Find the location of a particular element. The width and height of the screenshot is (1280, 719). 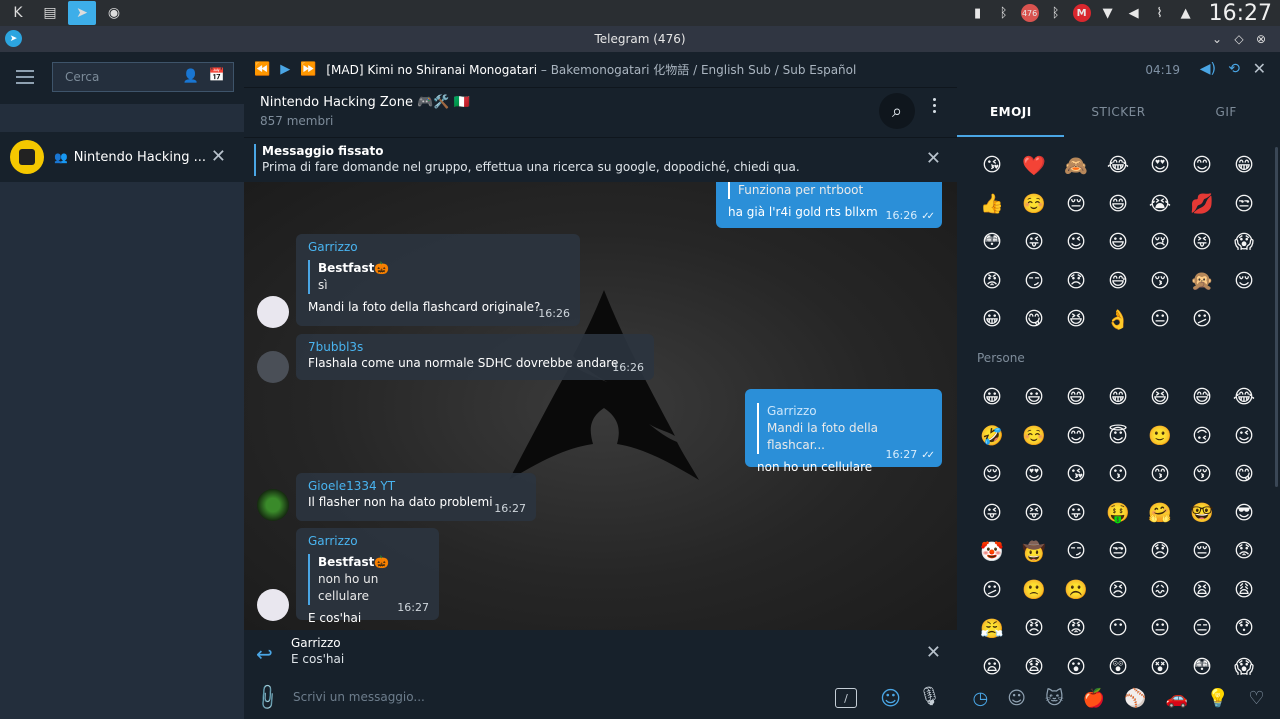

emoji-item: 😍 is located at coordinates (1034, 474).